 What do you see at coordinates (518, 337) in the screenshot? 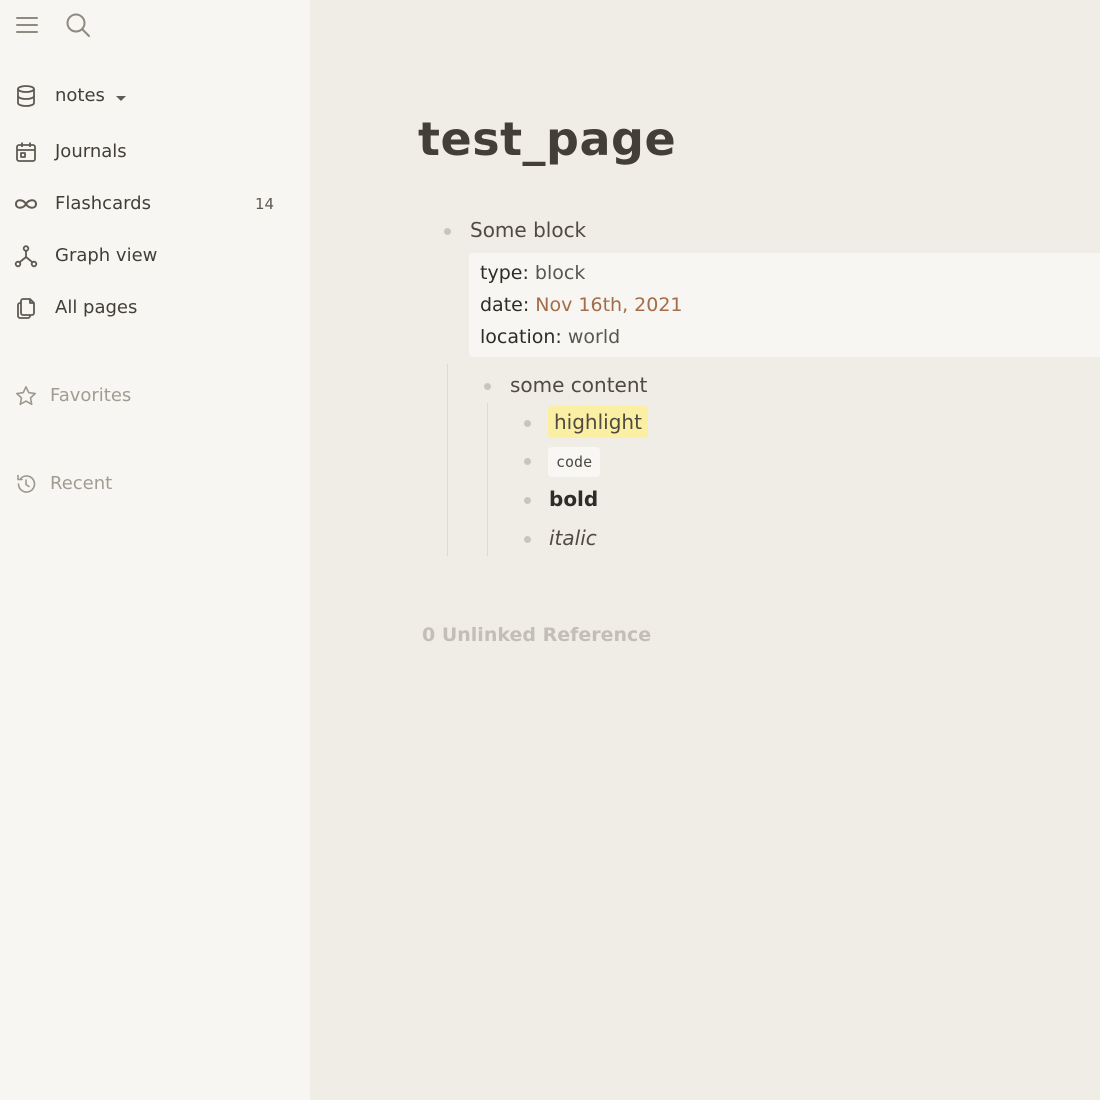
I see `property-key: location` at bounding box center [518, 337].